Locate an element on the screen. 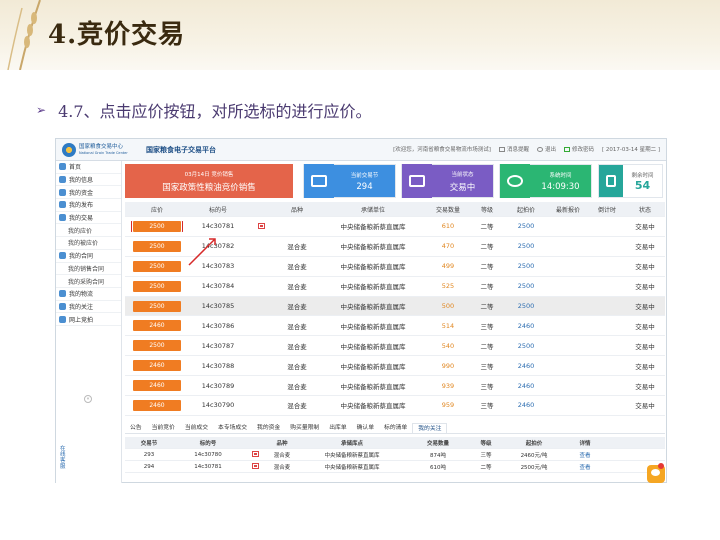 The height and width of the screenshot is (540, 720). tab-8: 标的清单 is located at coordinates (395, 428).